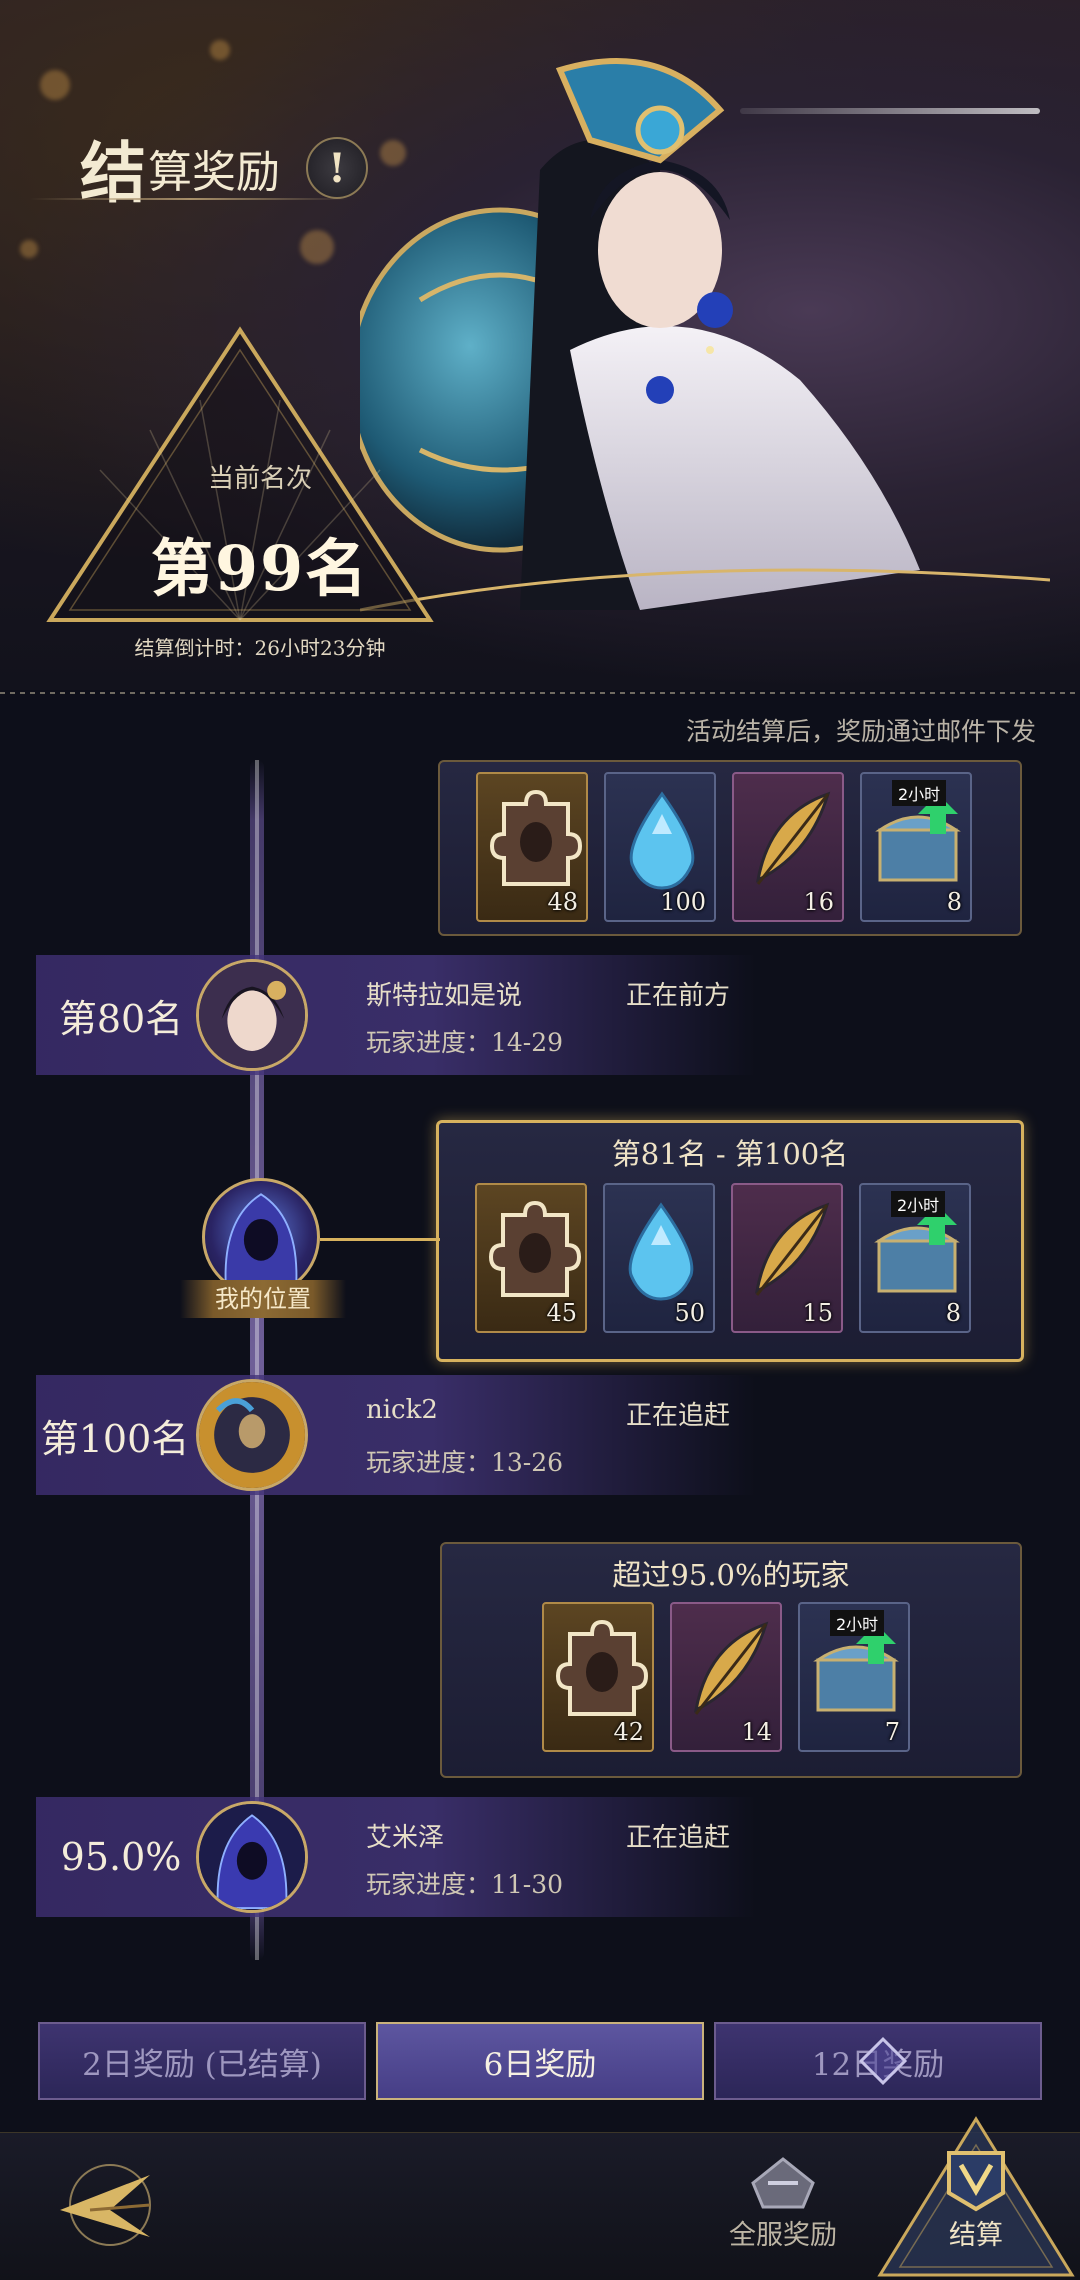  Describe the element at coordinates (405, 1838) in the screenshot. I see `player-name: 艾米泽` at that location.